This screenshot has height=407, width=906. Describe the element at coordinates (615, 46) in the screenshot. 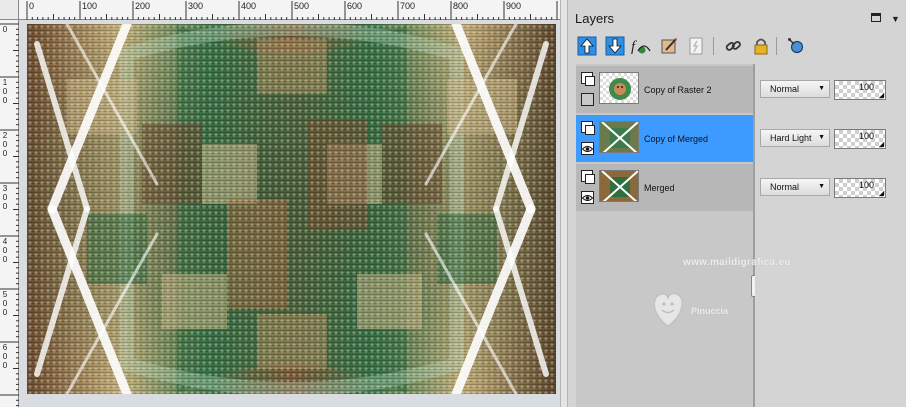

I see `move-layer-down-icon` at that location.